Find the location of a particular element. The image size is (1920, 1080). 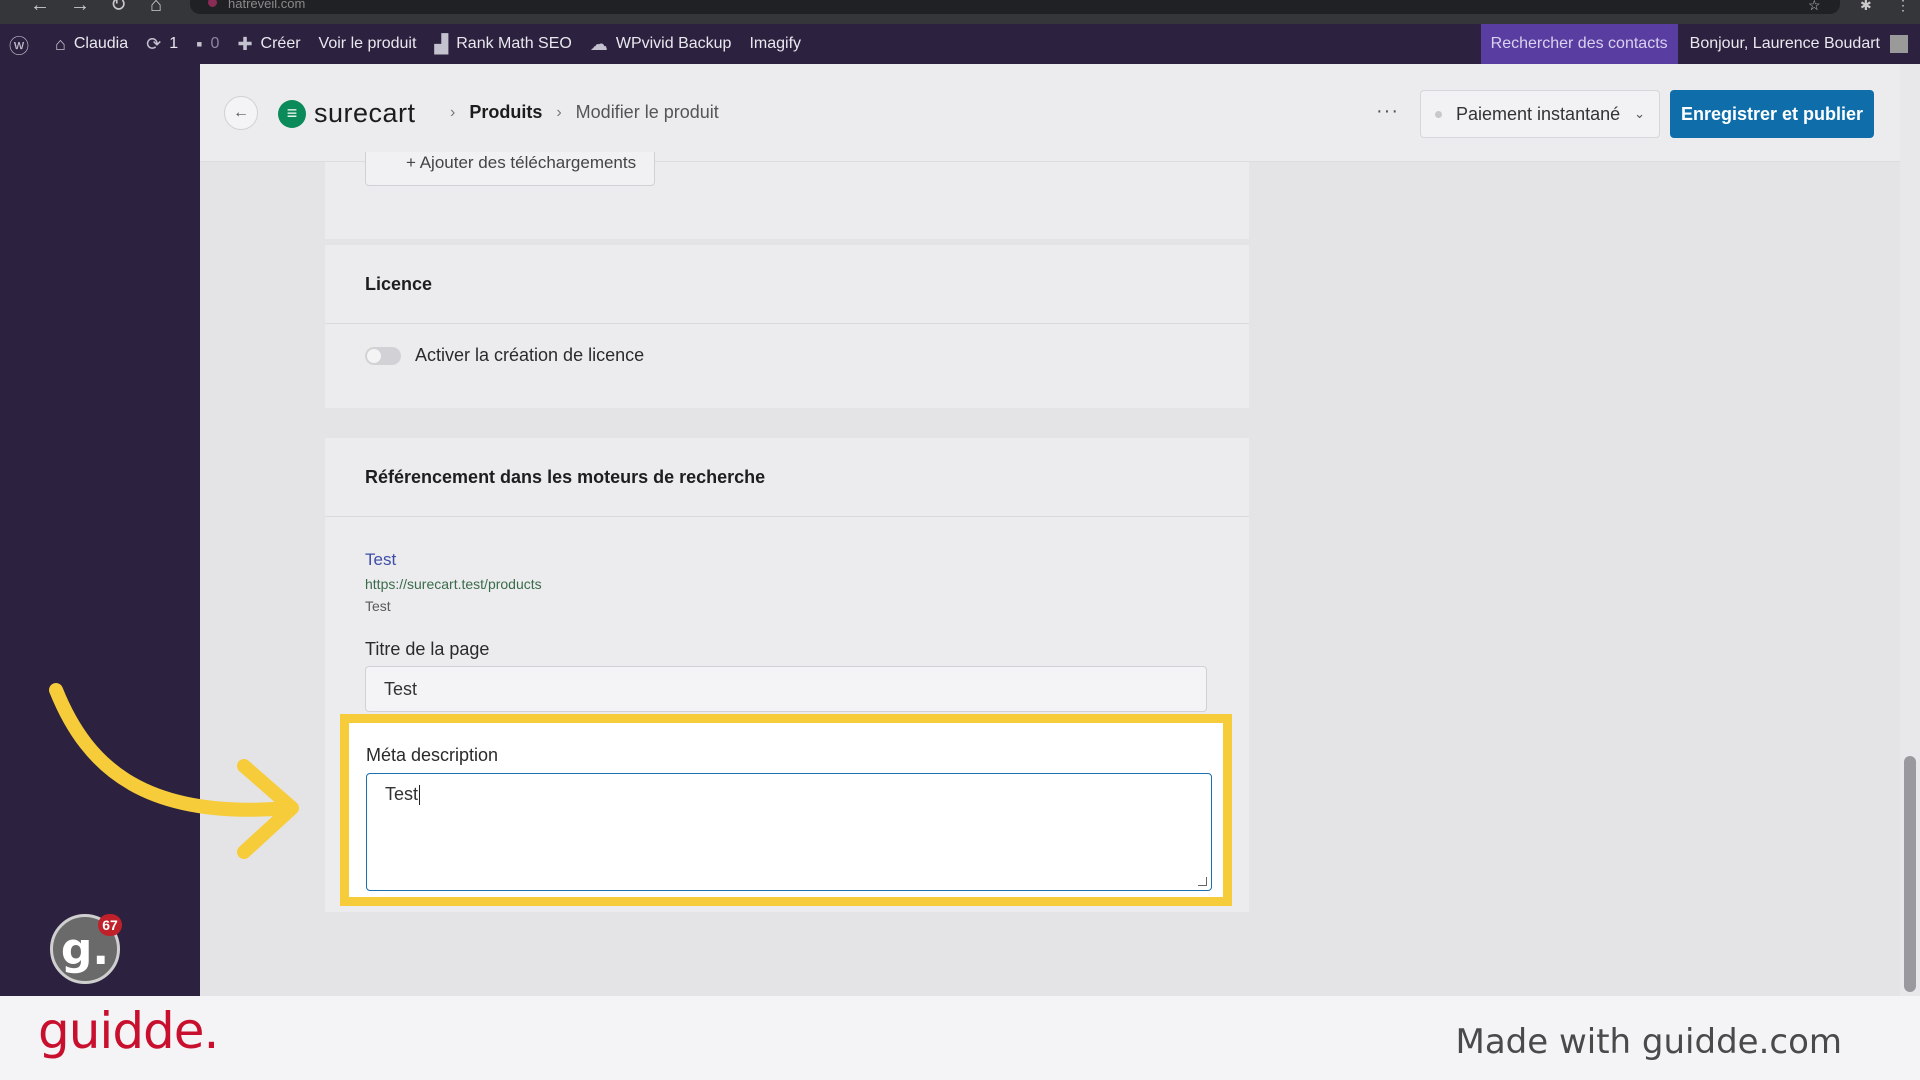

add-downloads-button: + Ajouter des téléchargements is located at coordinates (510, 169).